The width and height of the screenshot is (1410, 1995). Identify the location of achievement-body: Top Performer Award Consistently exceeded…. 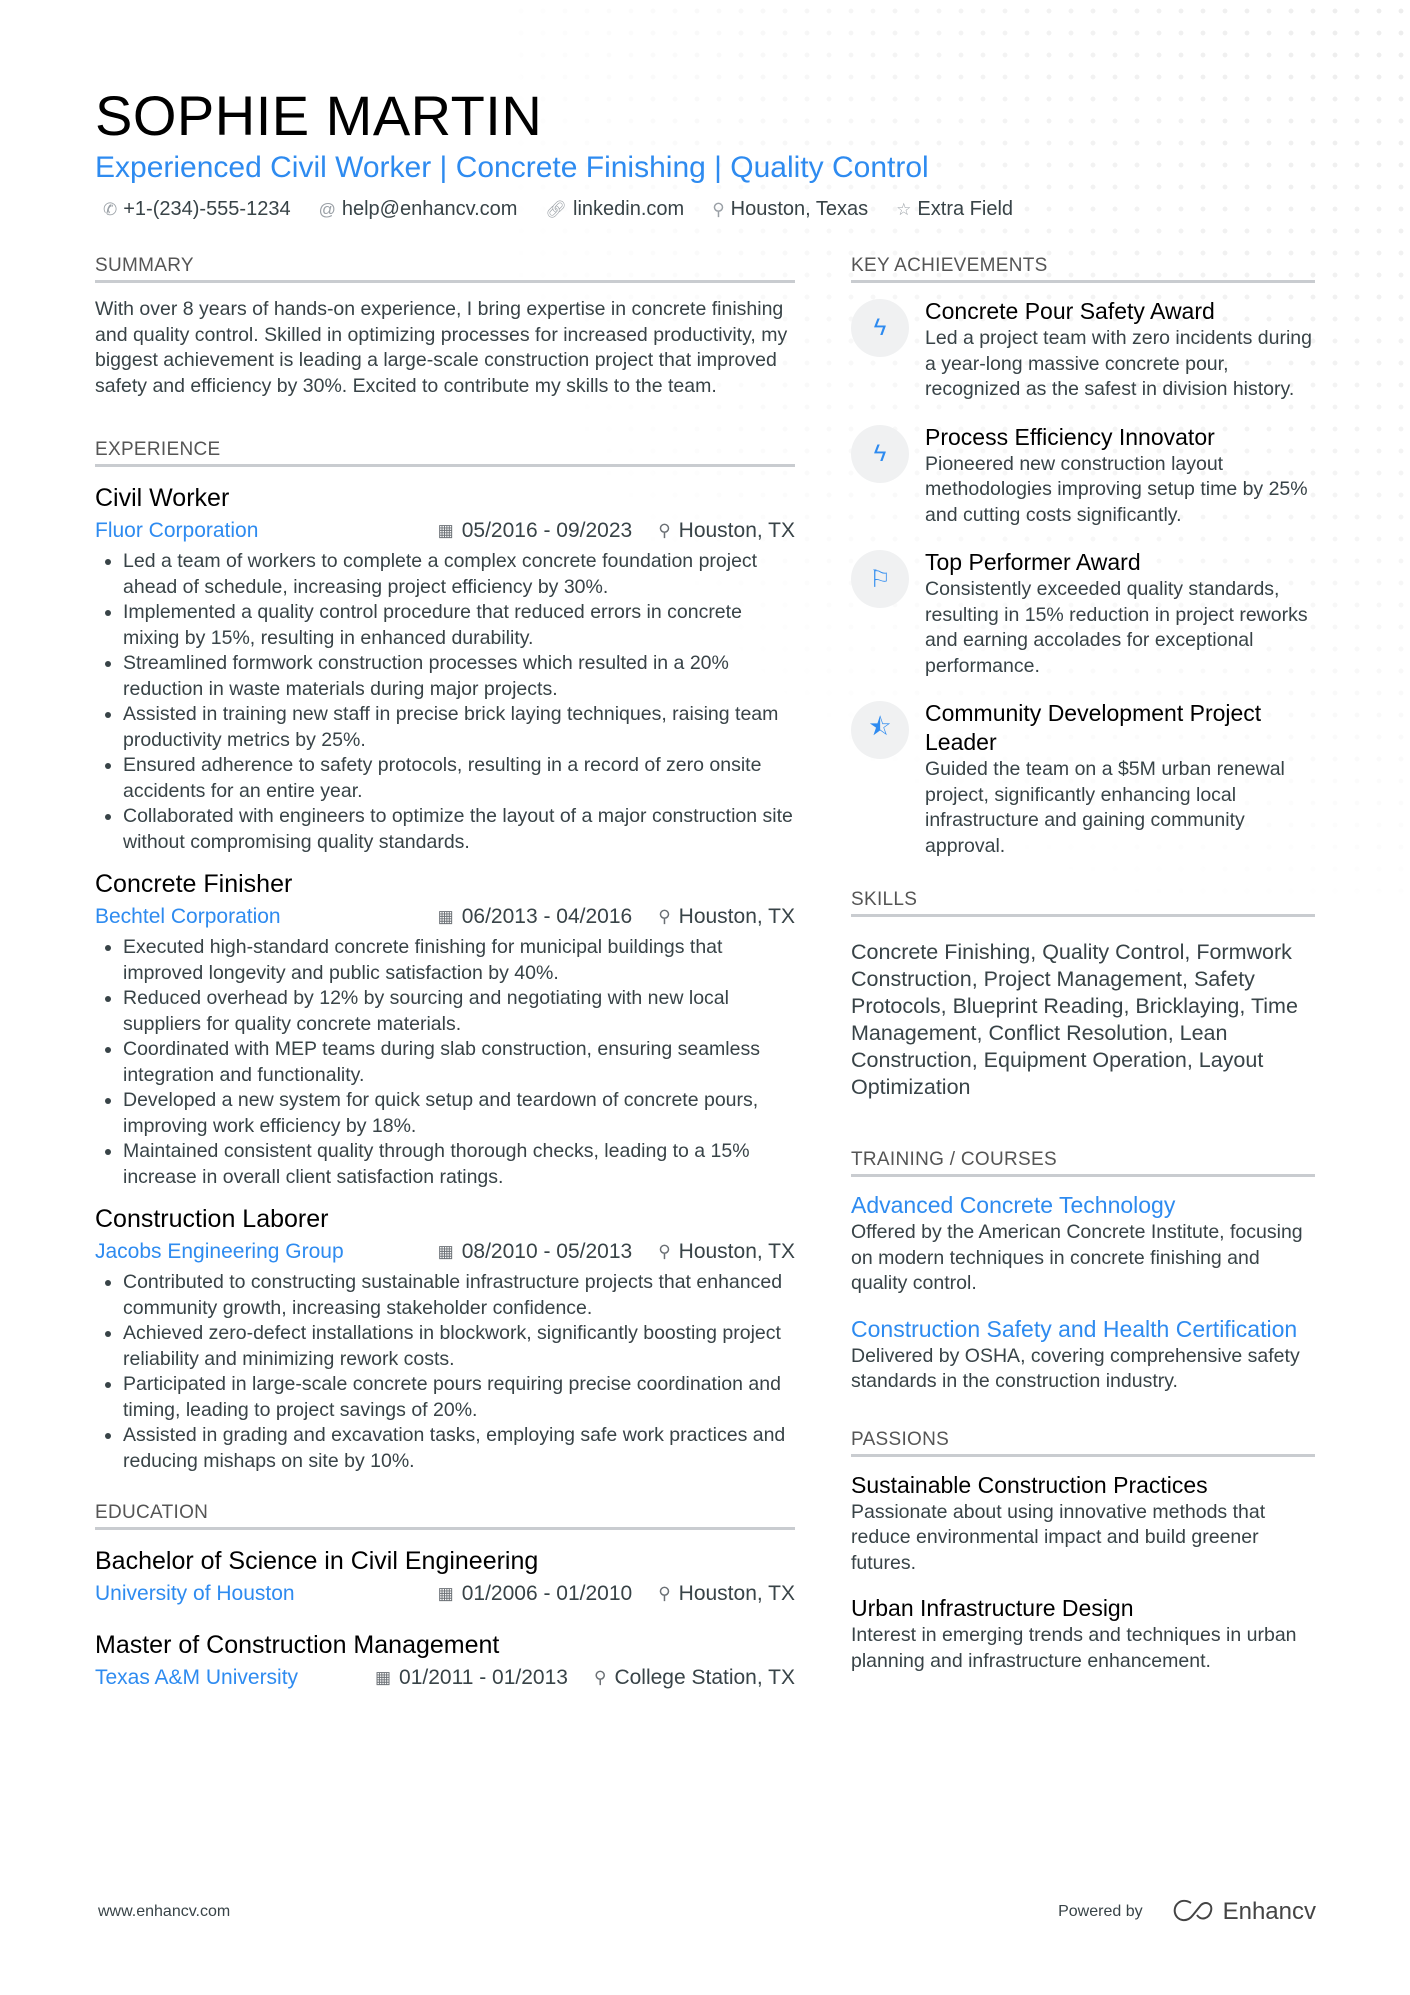
(1120, 613).